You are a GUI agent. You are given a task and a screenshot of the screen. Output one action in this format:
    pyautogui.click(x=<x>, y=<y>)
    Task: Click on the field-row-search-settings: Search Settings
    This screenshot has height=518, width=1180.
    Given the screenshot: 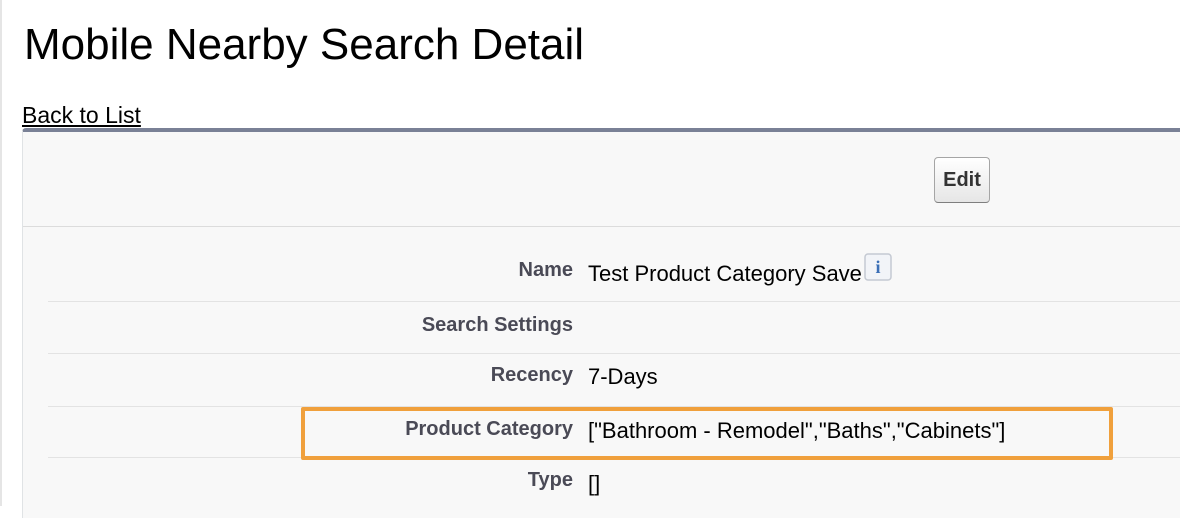 What is the action you would take?
    pyautogui.click(x=614, y=328)
    